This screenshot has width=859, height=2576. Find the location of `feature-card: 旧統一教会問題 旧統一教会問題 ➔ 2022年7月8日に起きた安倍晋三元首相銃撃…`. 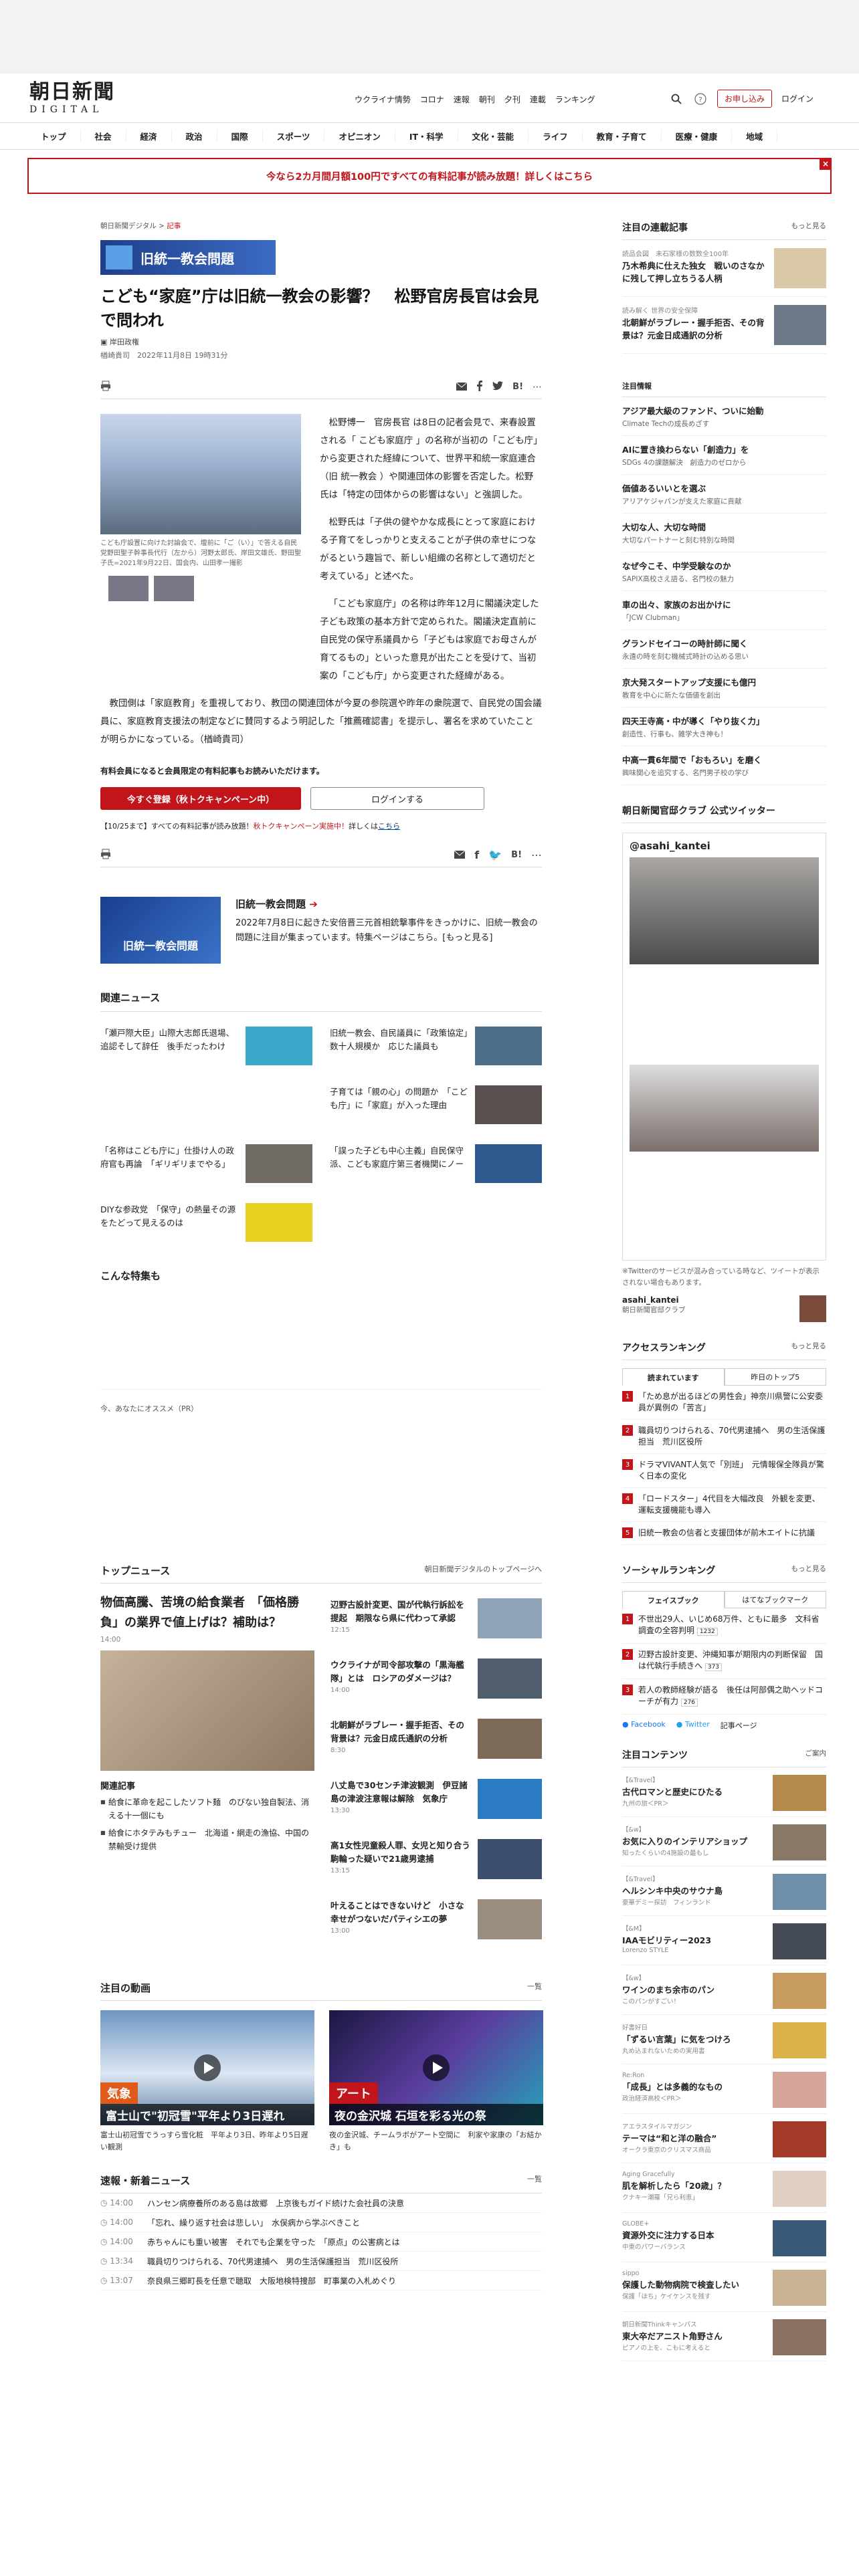

feature-card: 旧統一教会問題 旧統一教会問題 ➔ 2022年7月8日に起きた安倍晋三元首相銃撃… is located at coordinates (321, 930).